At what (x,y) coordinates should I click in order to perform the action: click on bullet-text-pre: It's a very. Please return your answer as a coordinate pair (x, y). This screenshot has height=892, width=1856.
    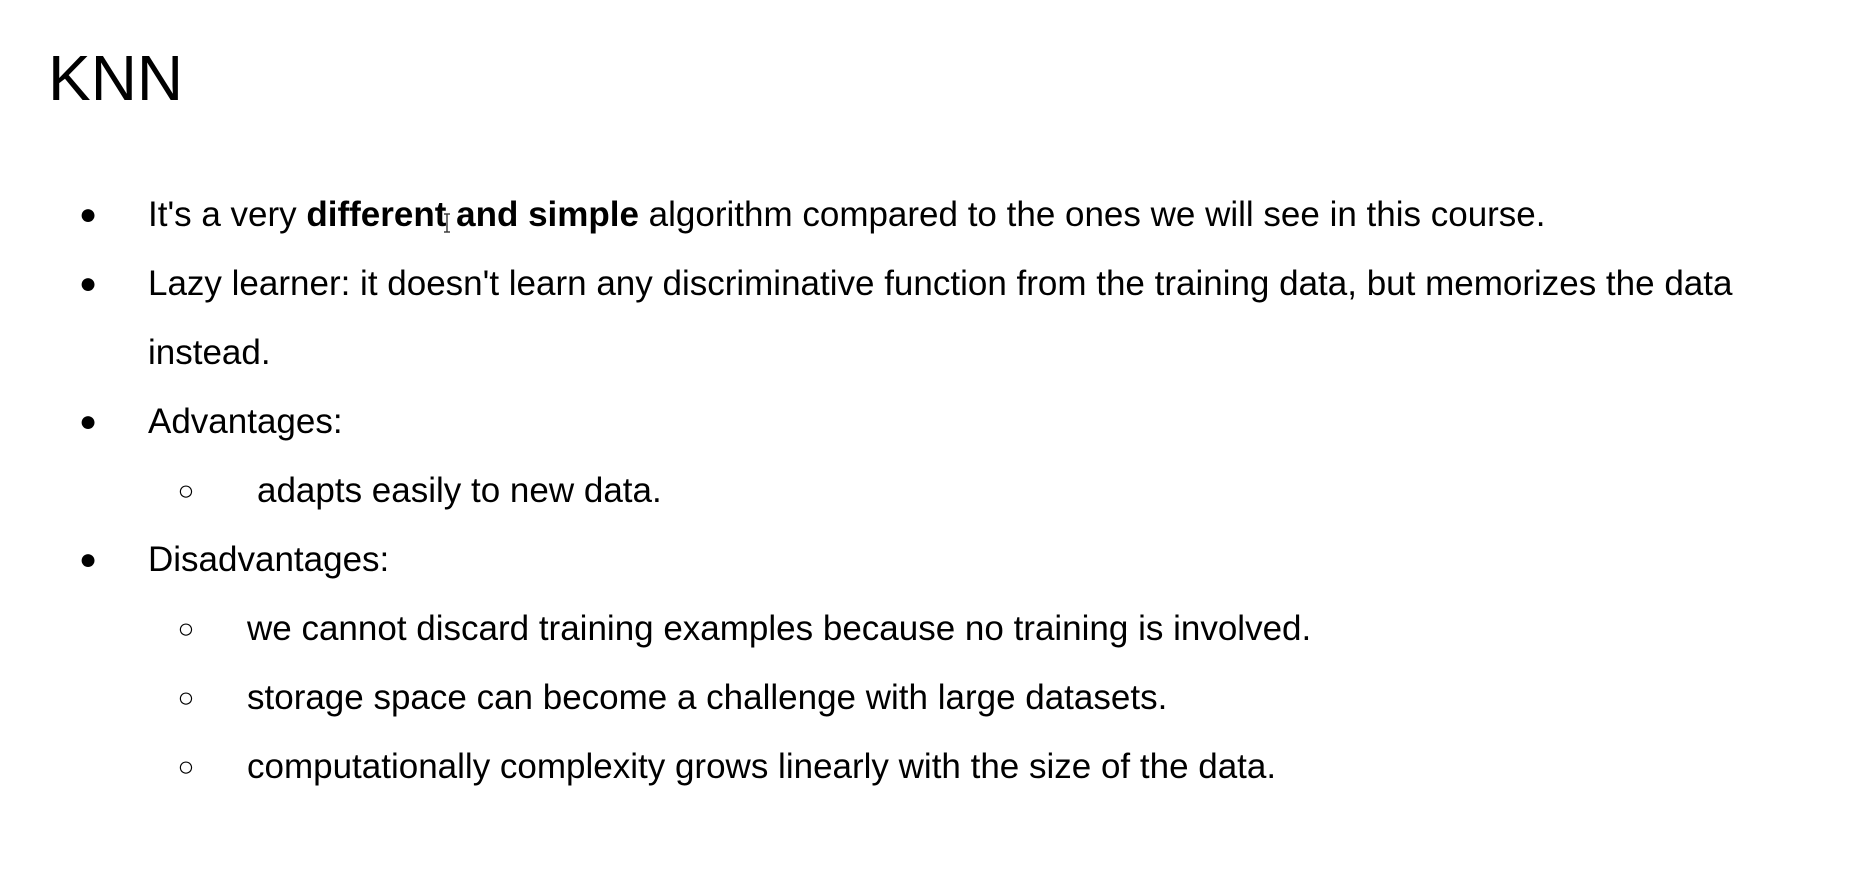
    Looking at the image, I should click on (227, 214).